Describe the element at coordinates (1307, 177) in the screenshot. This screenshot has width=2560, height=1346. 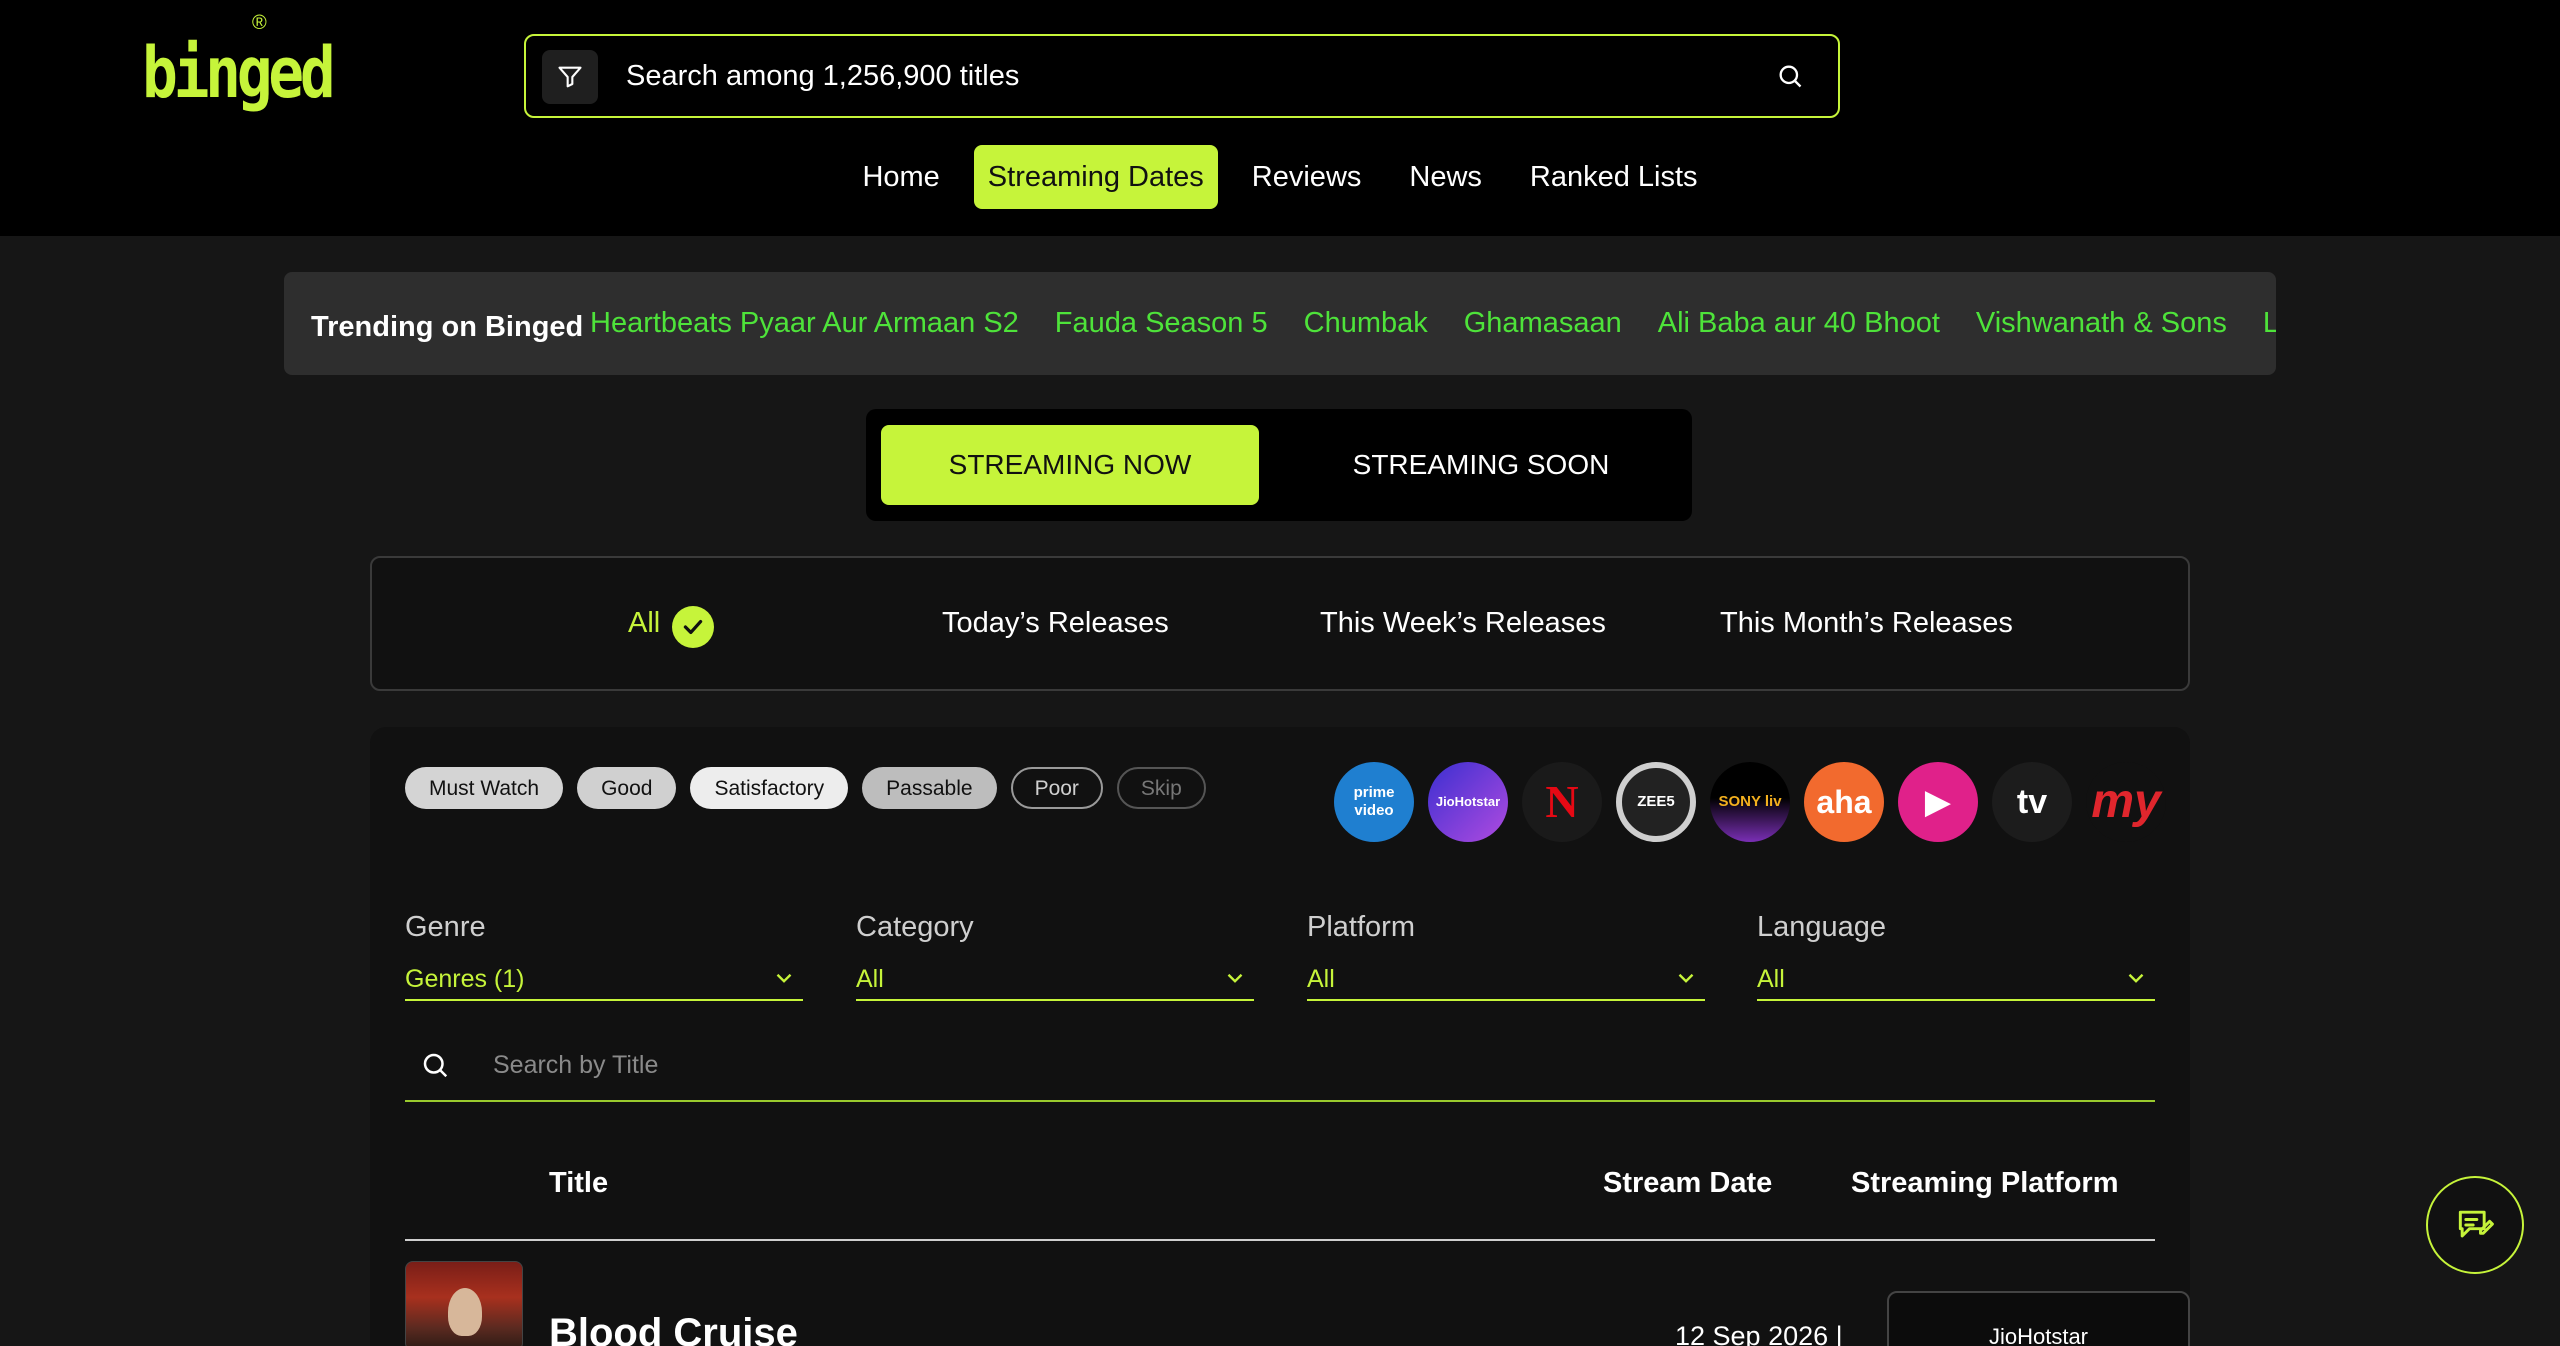
I see `nav-reviews: Reviews` at that location.